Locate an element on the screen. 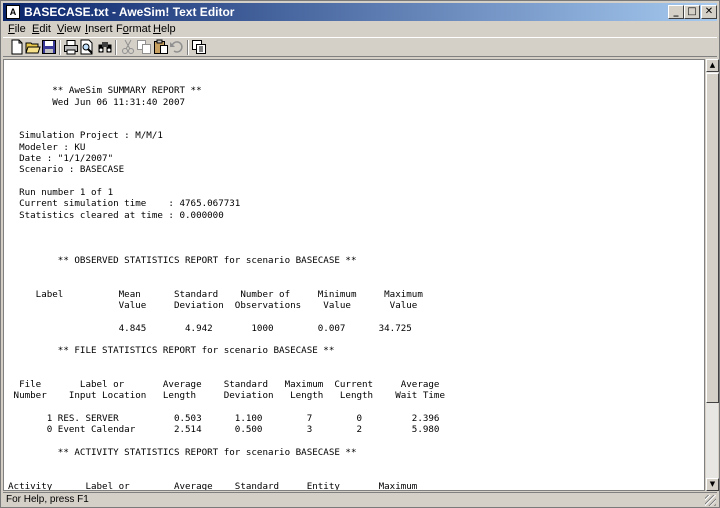 The image size is (720, 508). status-text: For Help, press F1 is located at coordinates (47, 499).